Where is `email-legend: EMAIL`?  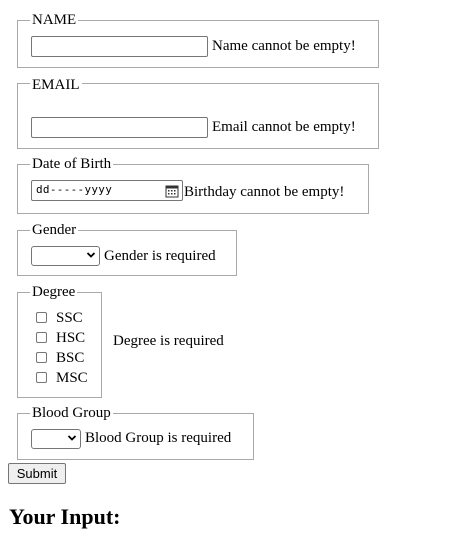
email-legend: EMAIL is located at coordinates (56, 85).